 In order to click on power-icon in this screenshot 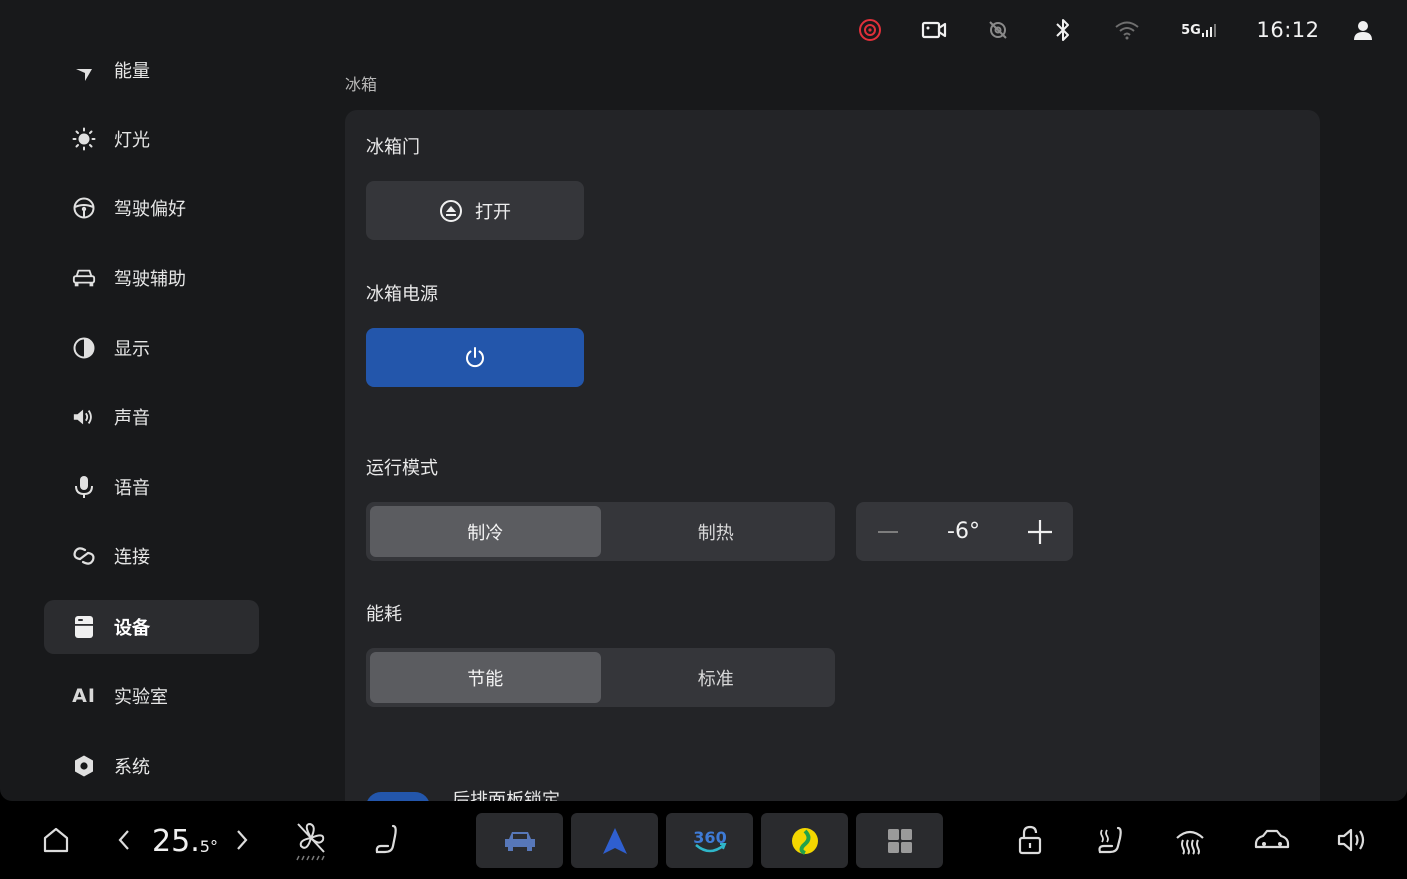, I will do `click(475, 358)`.